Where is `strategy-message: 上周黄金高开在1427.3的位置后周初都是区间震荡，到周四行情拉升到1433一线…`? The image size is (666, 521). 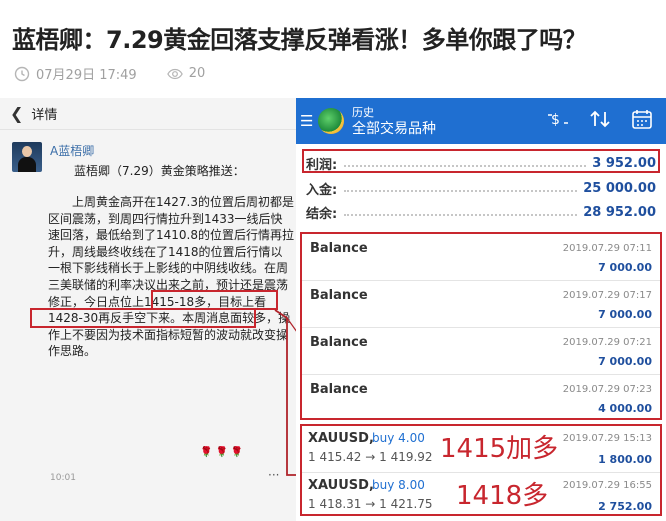
strategy-message: 上周黄金高开在1427.3的位置后周初都是区间震荡，到周四行情拉升到1433一线… is located at coordinates (171, 277).